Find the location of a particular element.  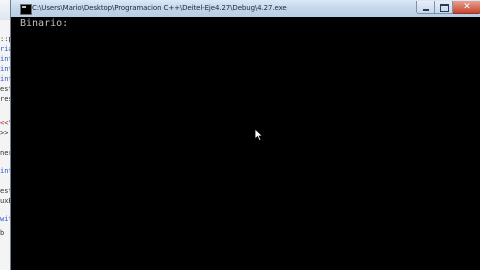

close-icon: ✕ is located at coordinates (467, 7).